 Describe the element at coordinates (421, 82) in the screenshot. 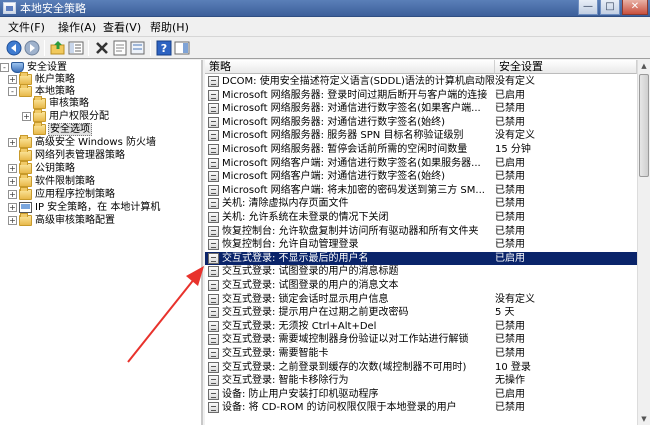

I see `policy-row: DCOM: 使用安全描述符定义语言(SDDL)语法的计算机启动限制 没有定义` at that location.